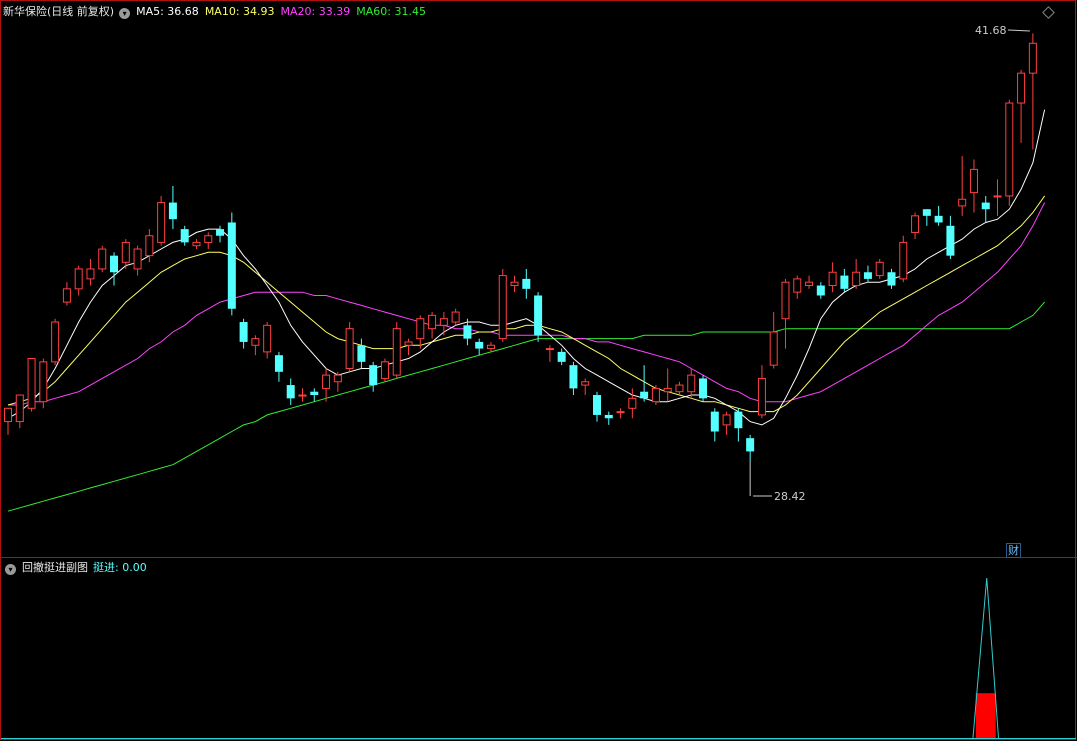 Image resolution: width=1077 pixels, height=741 pixels. What do you see at coordinates (315, 11) in the screenshot?
I see `ma20-label: MA20: 33.39` at bounding box center [315, 11].